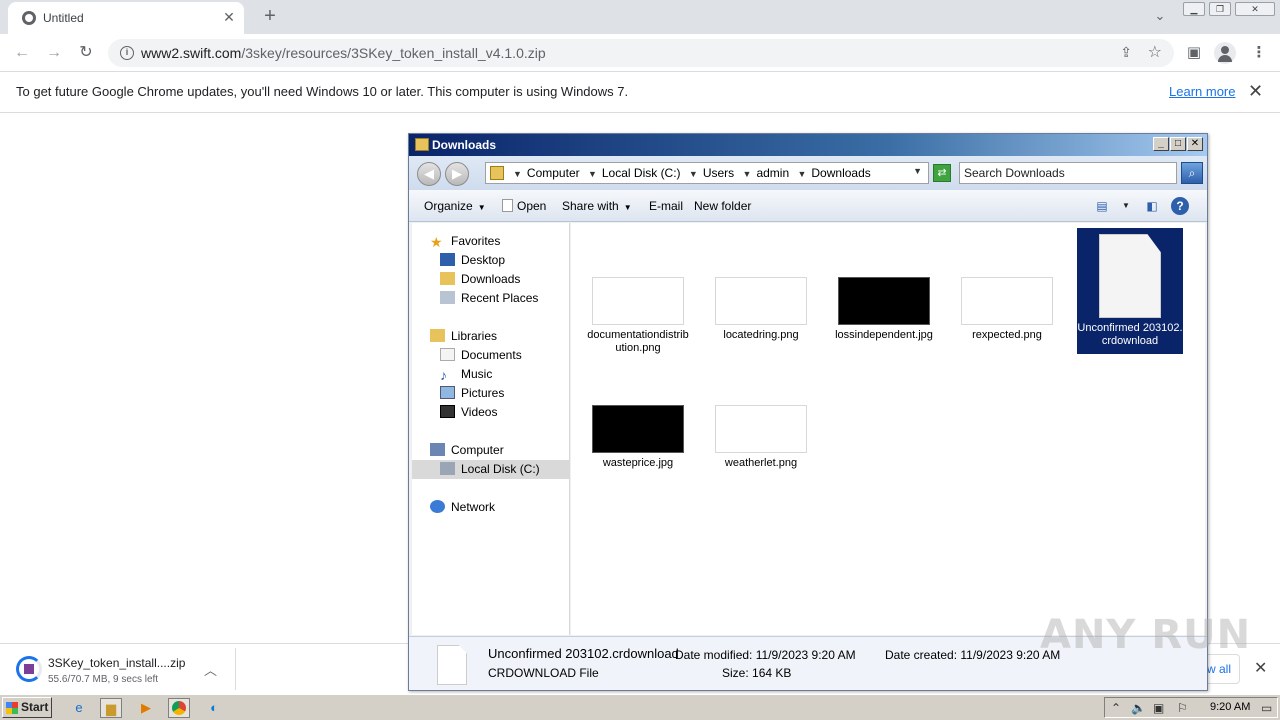 This screenshot has width=1280, height=720. Describe the element at coordinates (111, 708) in the screenshot. I see `file-explorer-icon: ▆` at that location.